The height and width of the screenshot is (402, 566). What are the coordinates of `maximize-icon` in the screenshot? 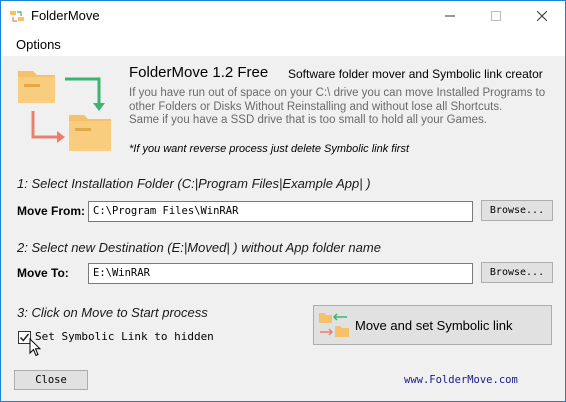 It's located at (496, 16).